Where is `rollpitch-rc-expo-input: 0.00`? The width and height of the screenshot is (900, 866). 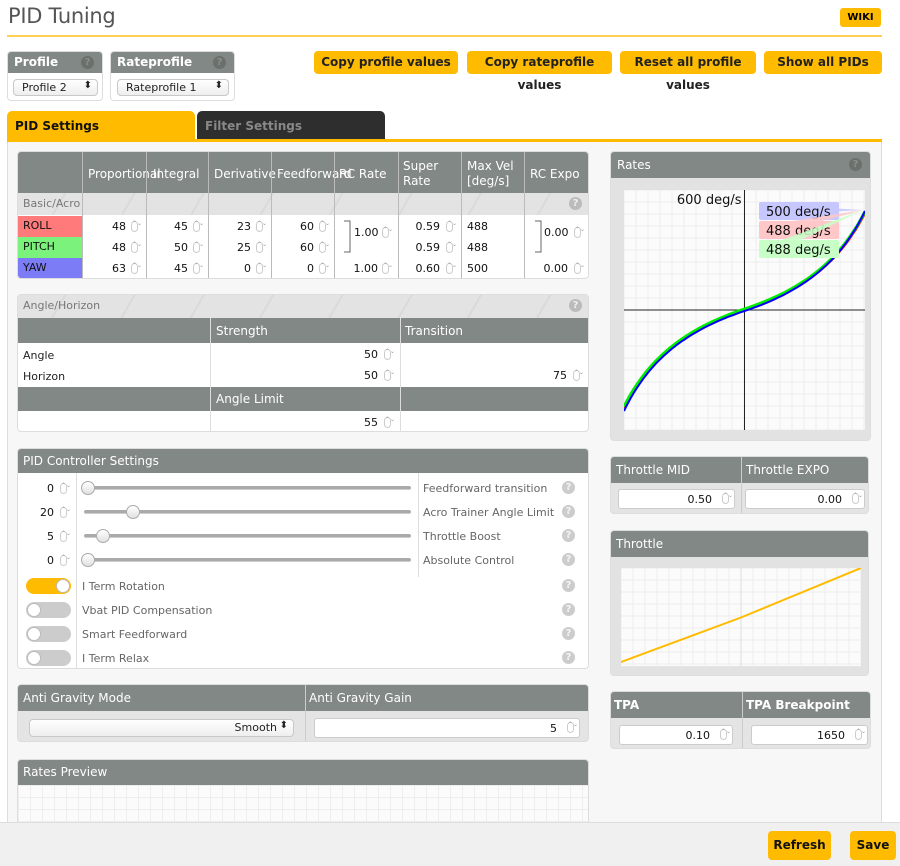
rollpitch-rc-expo-input: 0.00 is located at coordinates (556, 232).